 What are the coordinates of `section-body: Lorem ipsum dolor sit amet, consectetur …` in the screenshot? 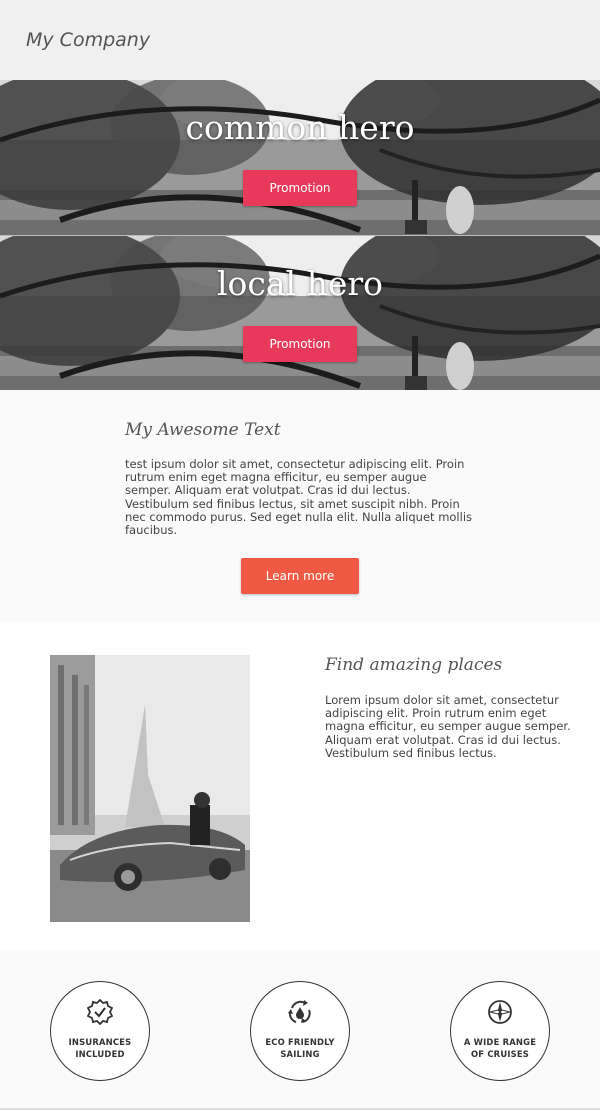 It's located at (448, 726).